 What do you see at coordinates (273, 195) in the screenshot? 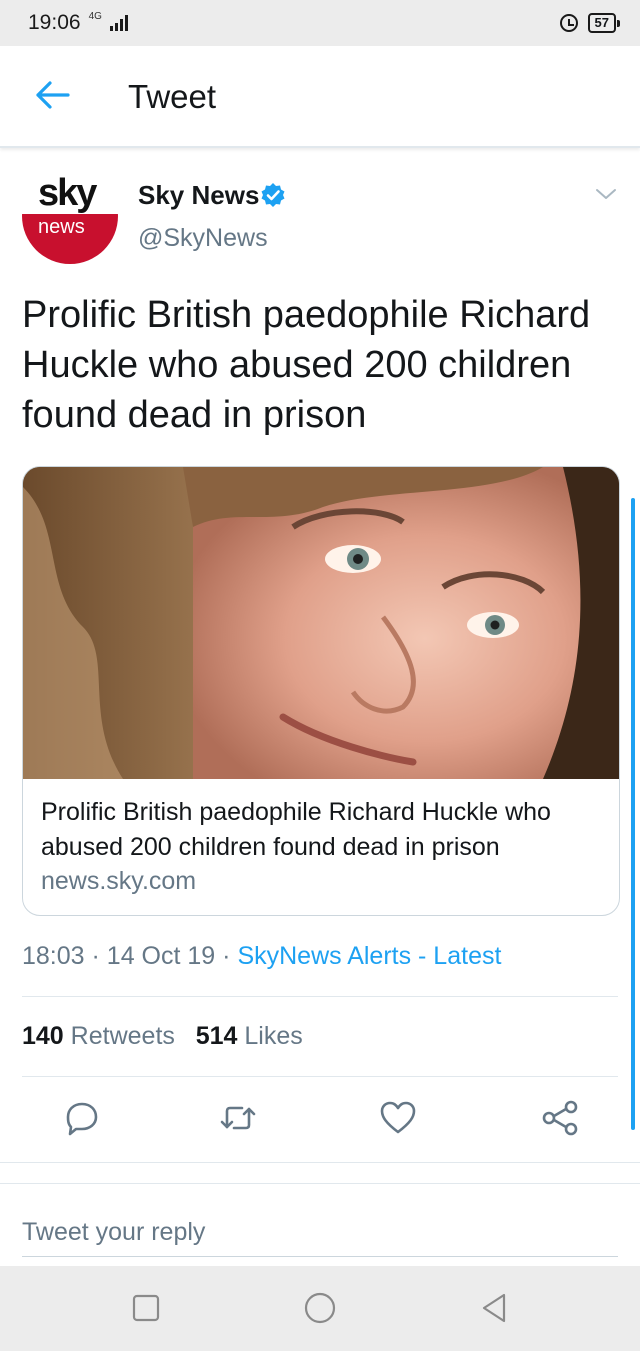
I see `verified-badge-icon` at bounding box center [273, 195].